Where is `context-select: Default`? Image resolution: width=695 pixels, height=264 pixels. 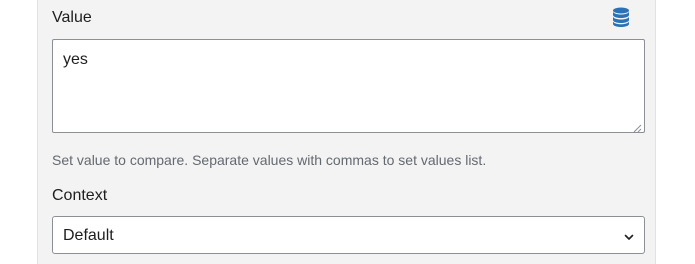 context-select: Default is located at coordinates (348, 235).